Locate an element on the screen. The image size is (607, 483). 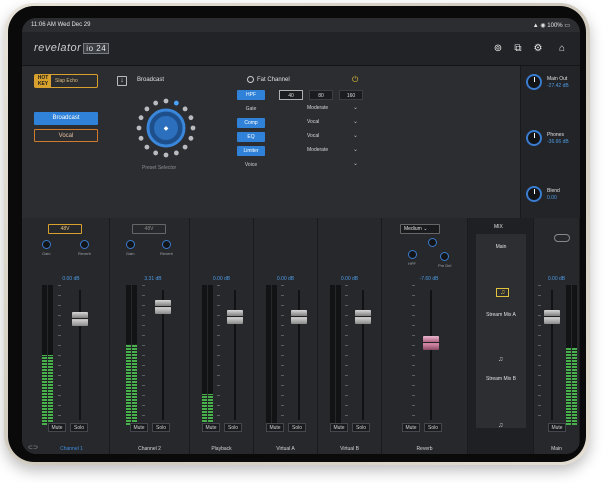
channel-name: Channel 1 is located at coordinates (71, 449).